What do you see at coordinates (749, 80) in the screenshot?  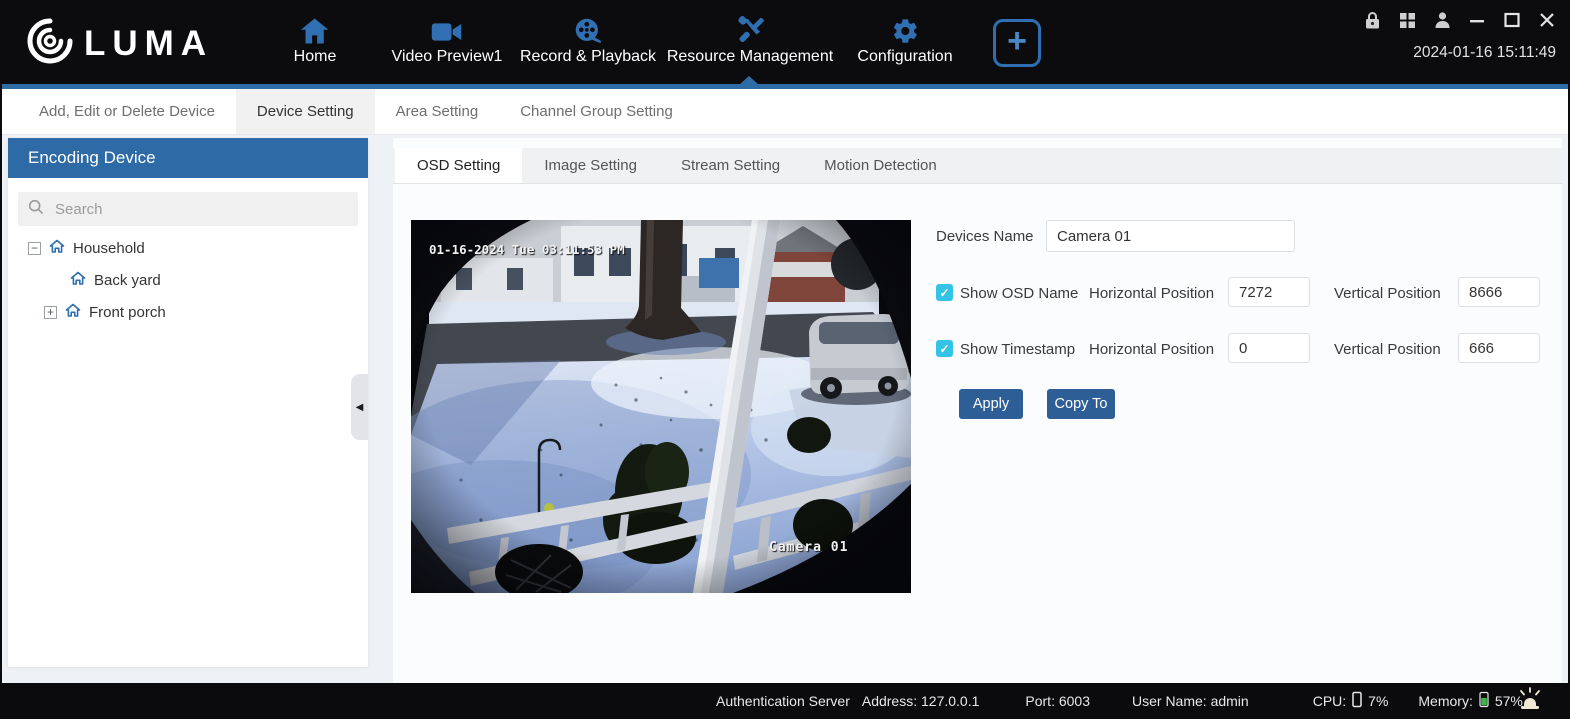 I see `active-nav-pointer` at bounding box center [749, 80].